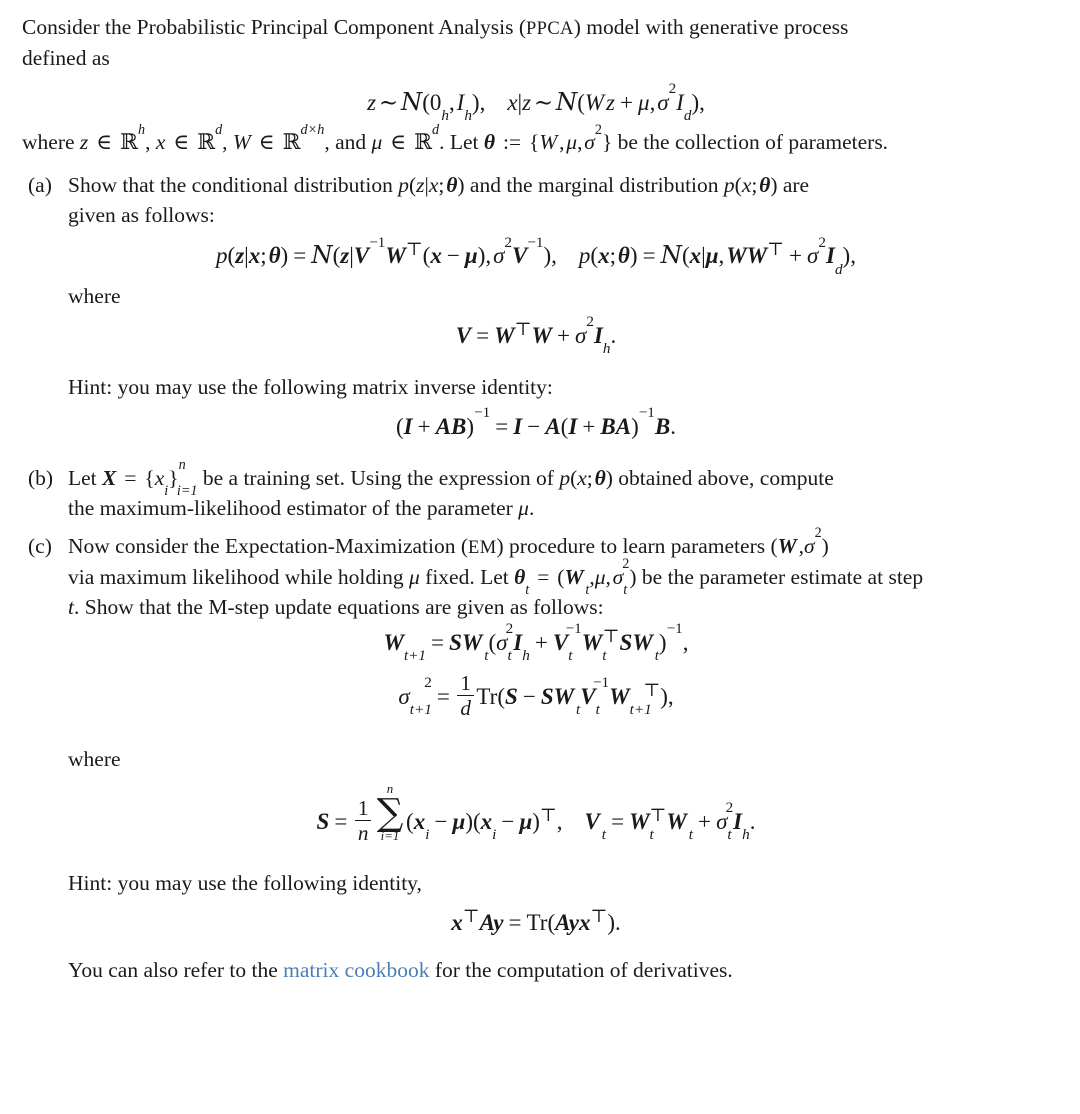  I want to click on equation-matrix-inverse-identity: (I + AB)−1= I − A(I + BA)−1B., so click(536, 421).